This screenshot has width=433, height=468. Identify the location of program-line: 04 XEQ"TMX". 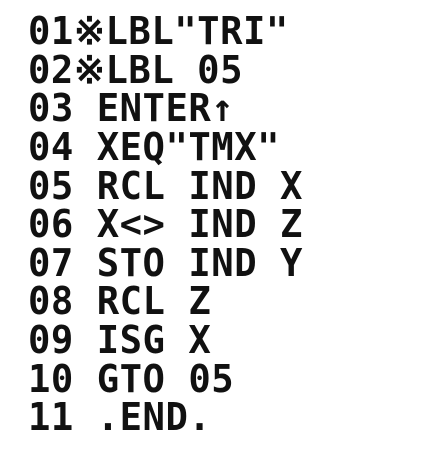
(165, 147).